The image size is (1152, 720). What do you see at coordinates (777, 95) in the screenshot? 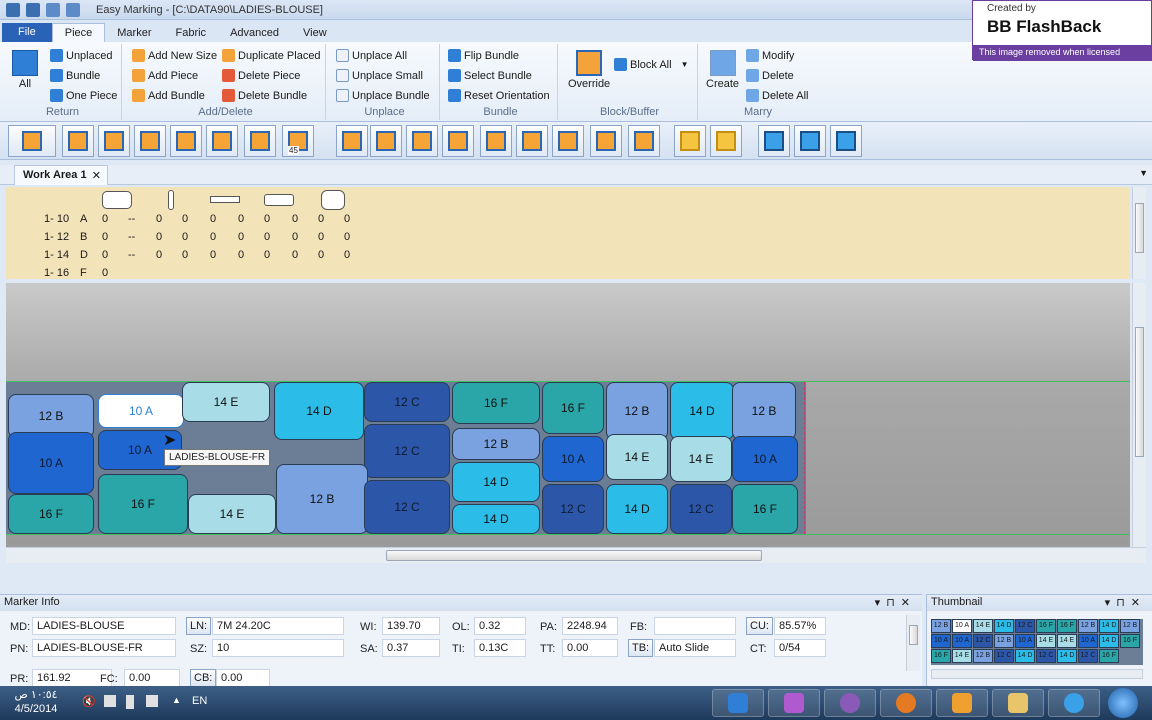
I see `marry-delete-all-button: Delete All` at bounding box center [777, 95].